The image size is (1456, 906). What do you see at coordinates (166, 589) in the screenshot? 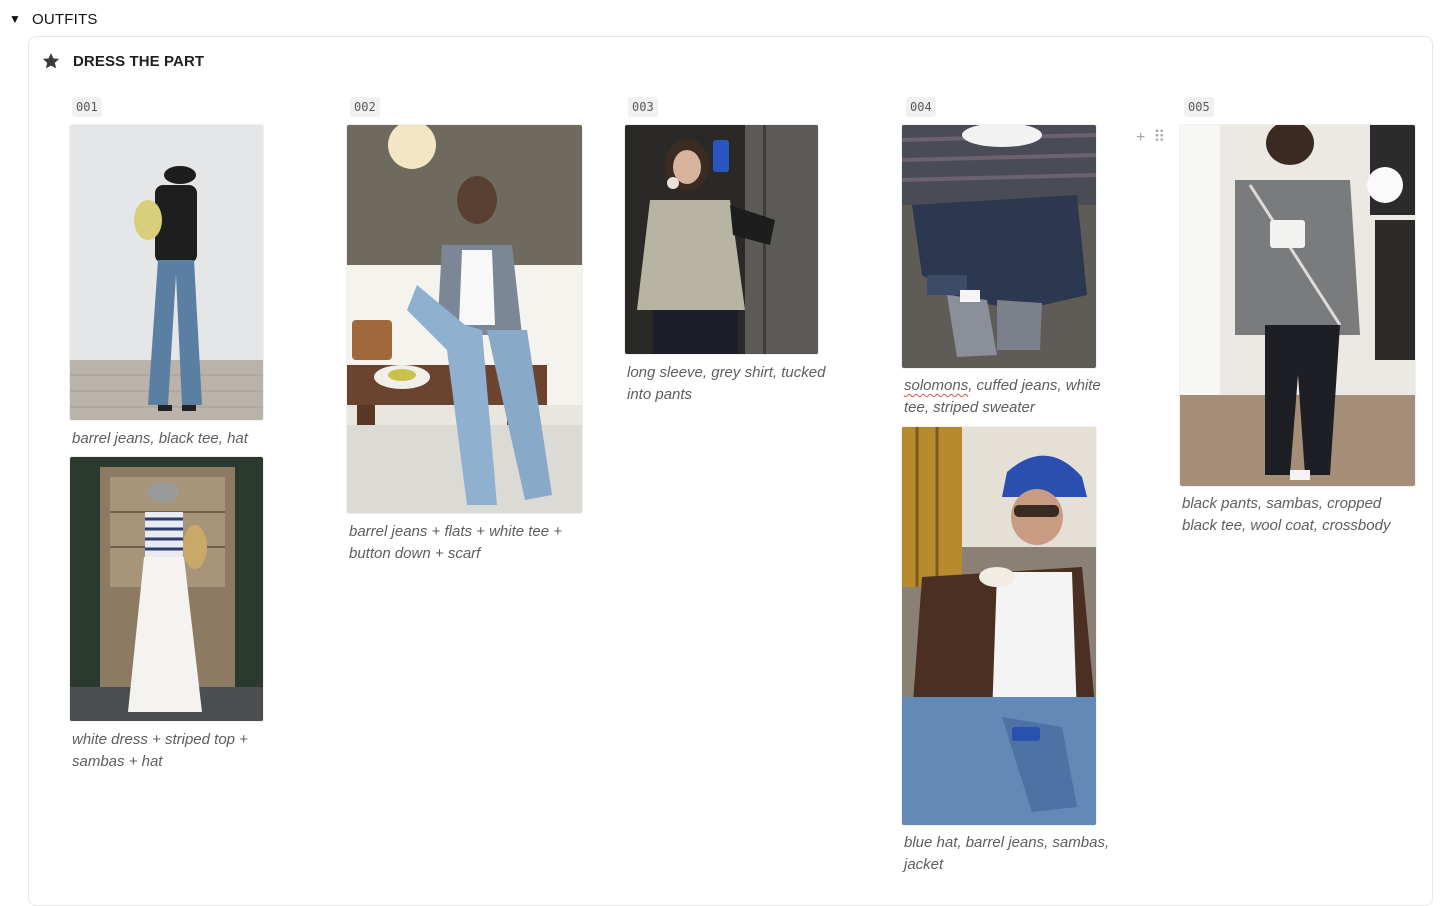
I see `photo-outfit-001b` at bounding box center [166, 589].